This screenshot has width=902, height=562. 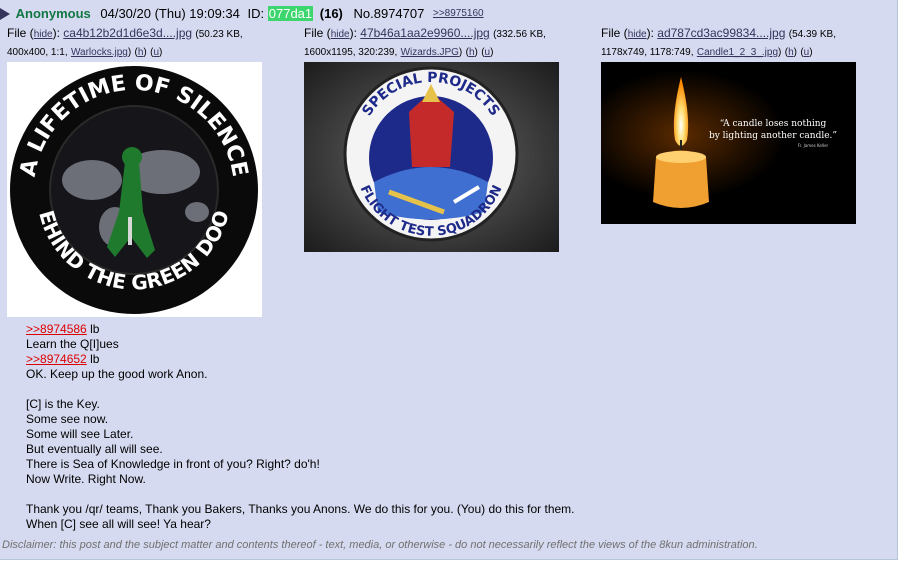 I want to click on file-2-original-name-link: Wizards.JPG, so click(x=430, y=52).